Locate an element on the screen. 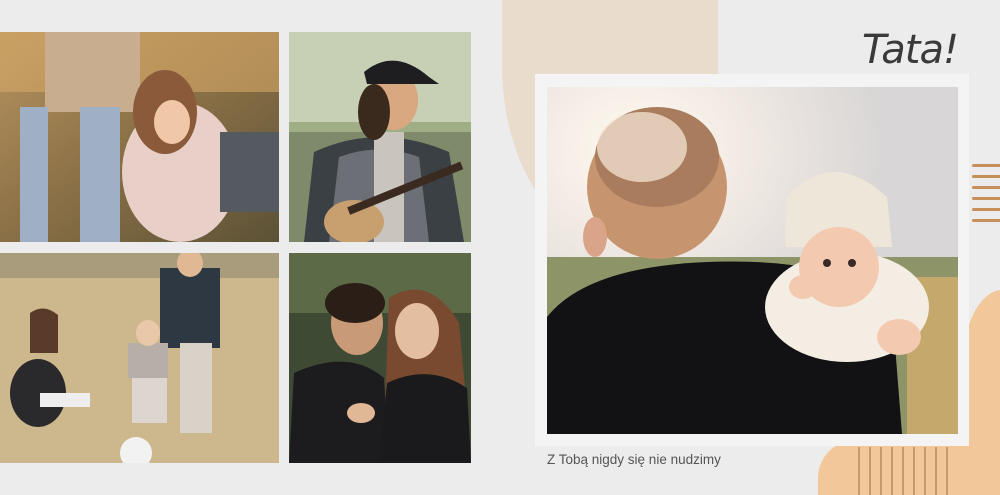  photo-child-playing is located at coordinates (139, 358).